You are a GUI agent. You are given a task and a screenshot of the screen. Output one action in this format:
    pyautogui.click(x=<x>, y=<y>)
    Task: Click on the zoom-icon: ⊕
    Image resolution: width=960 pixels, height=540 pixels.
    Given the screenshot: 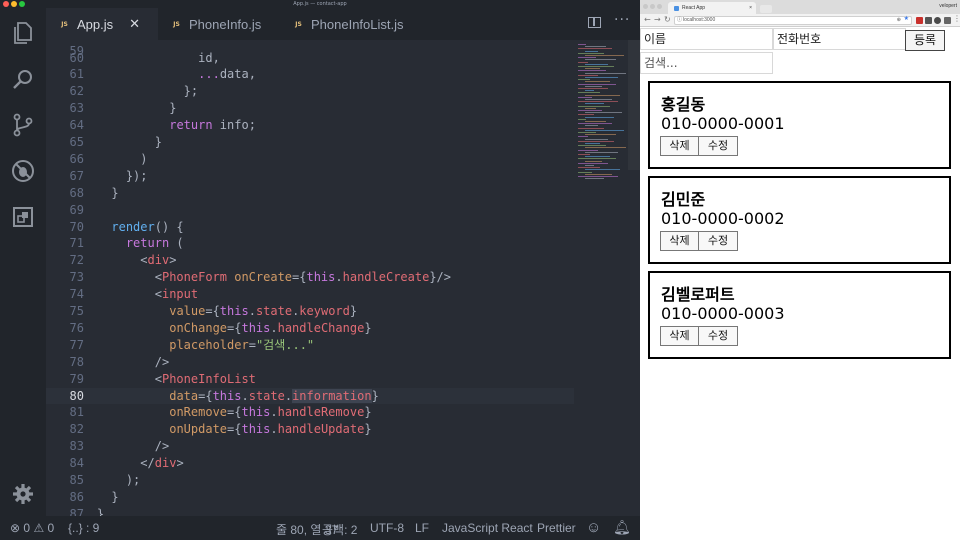 What is the action you would take?
    pyautogui.click(x=899, y=20)
    